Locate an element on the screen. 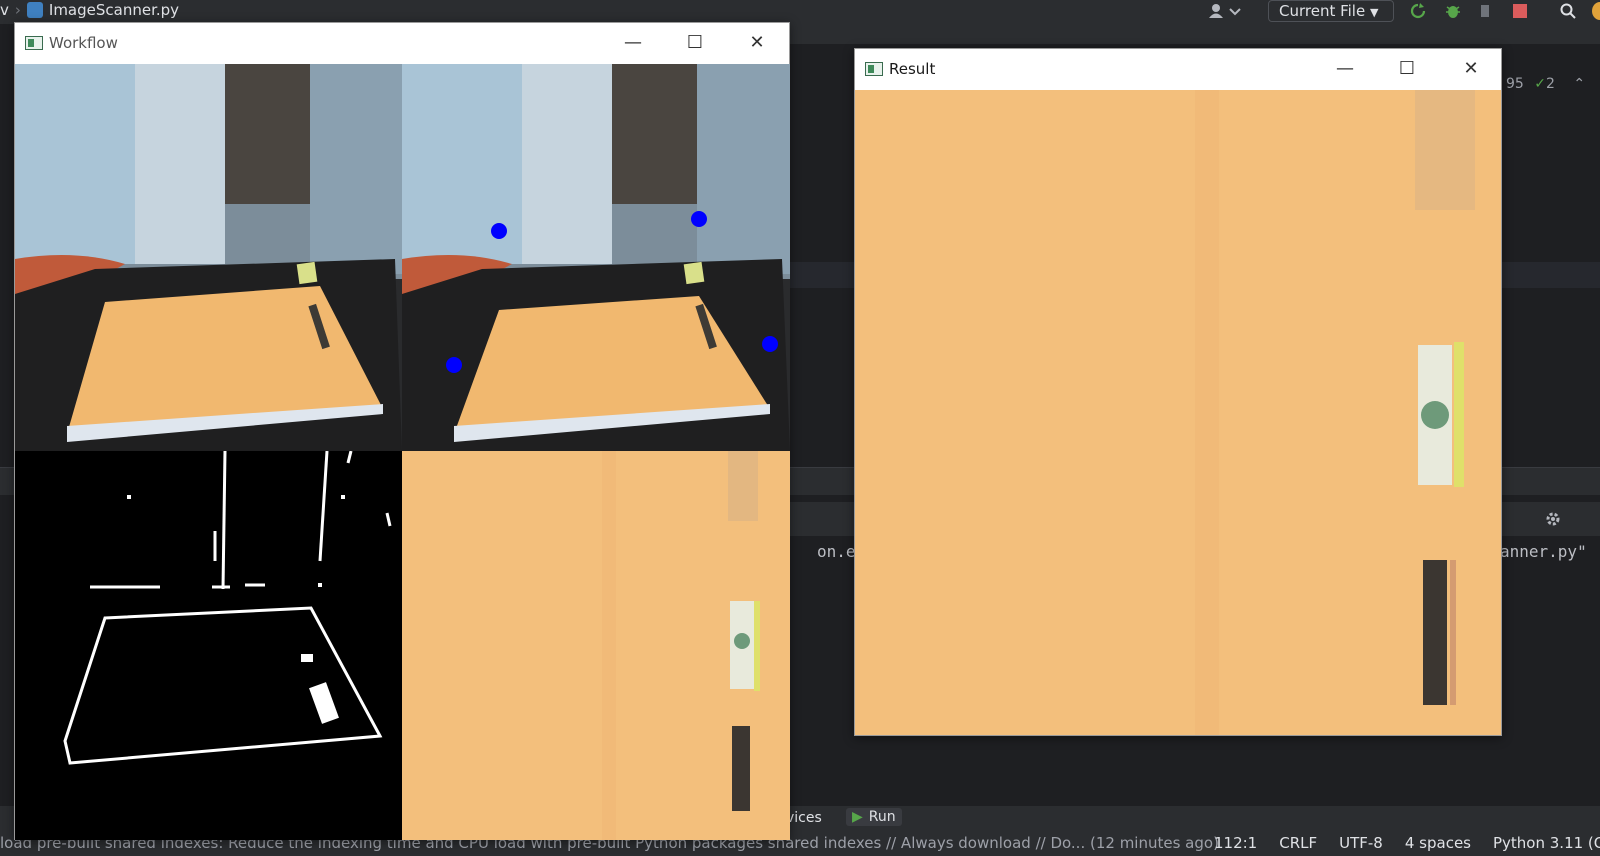  workflow-title-bar: Workflow — ☐ ✕ is located at coordinates (402, 42).